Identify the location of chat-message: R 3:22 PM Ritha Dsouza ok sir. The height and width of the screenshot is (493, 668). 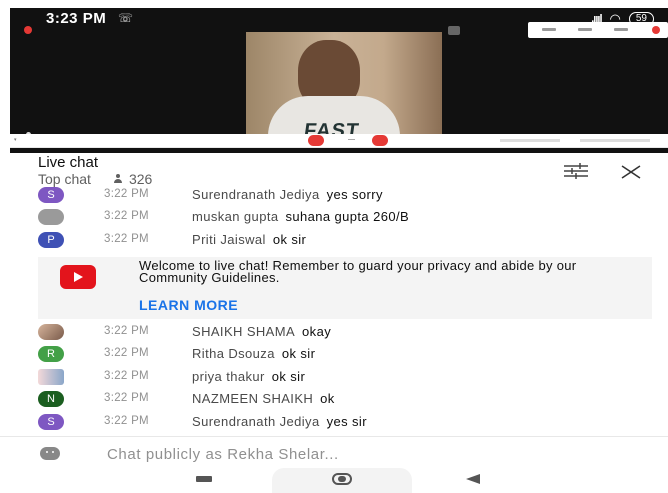
(334, 354).